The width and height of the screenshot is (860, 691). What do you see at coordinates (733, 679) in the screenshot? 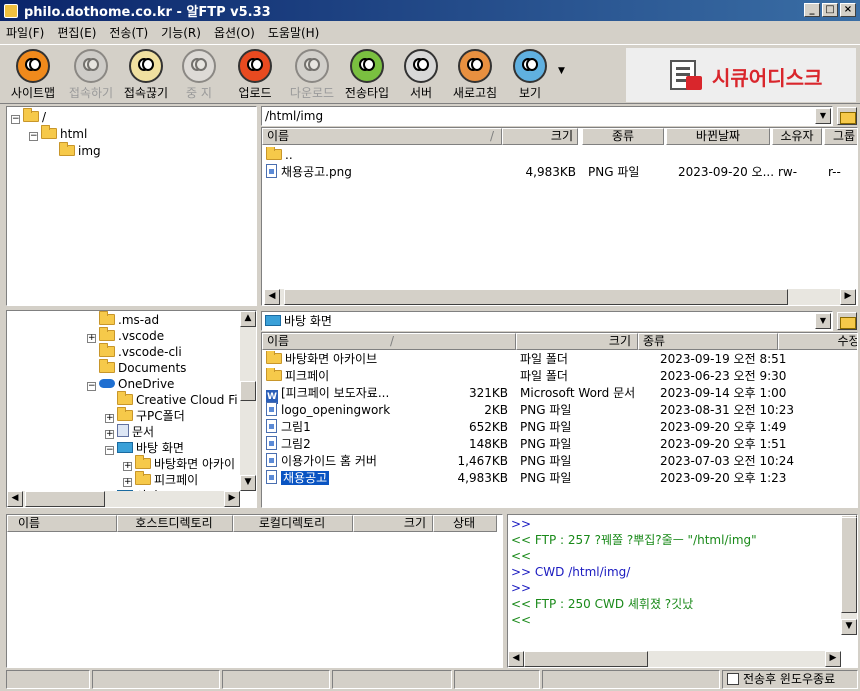
I see `close-after-transfer-checkbox` at bounding box center [733, 679].